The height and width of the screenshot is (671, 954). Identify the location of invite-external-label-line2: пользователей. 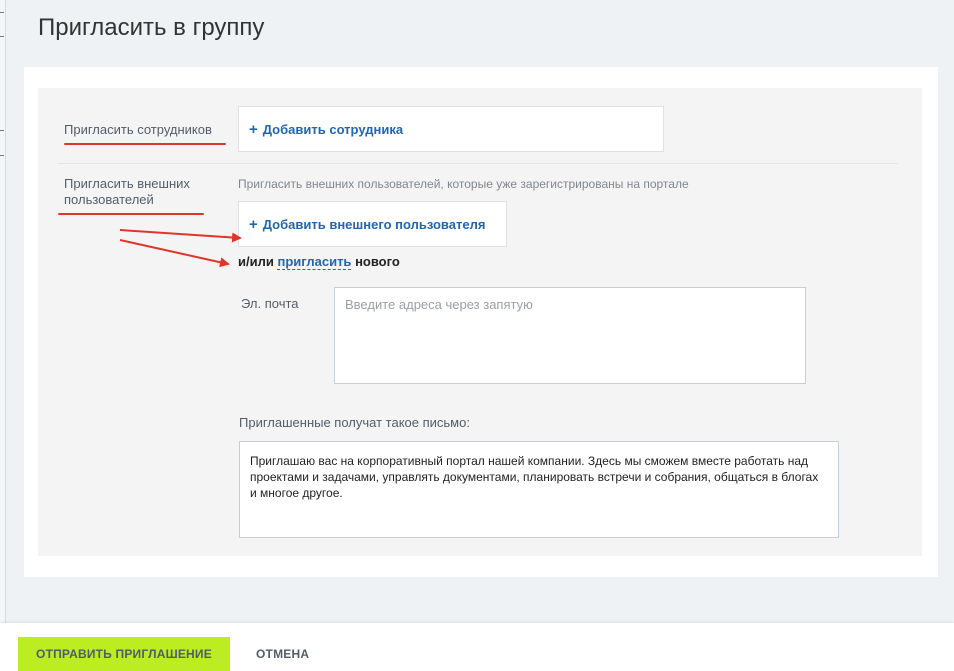
(109, 199).